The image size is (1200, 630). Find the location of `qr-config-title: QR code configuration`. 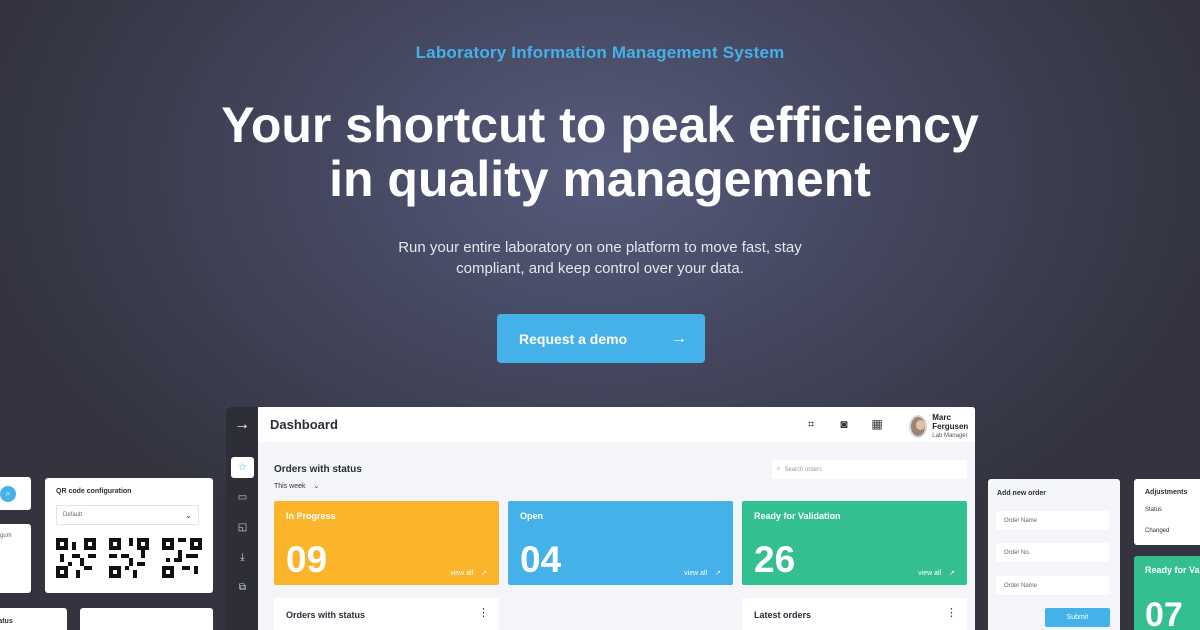

qr-config-title: QR code configuration is located at coordinates (94, 491).